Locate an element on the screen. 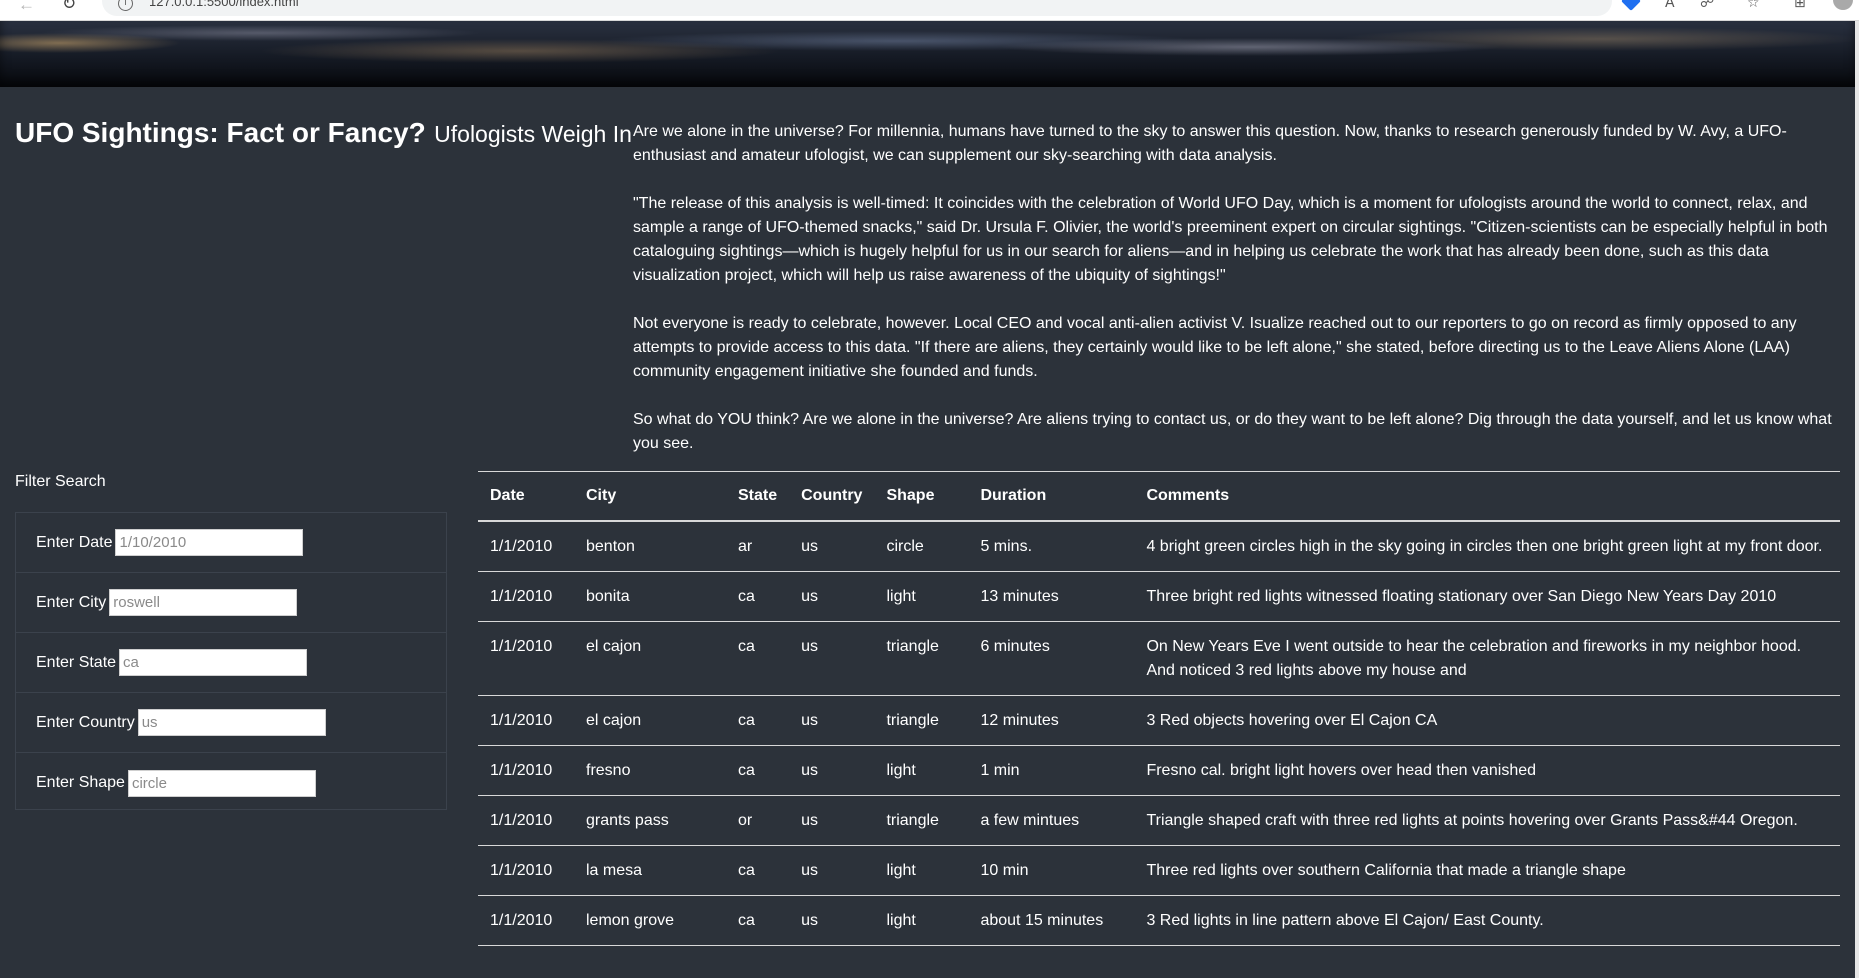  read-aloud-icon: Aʿ is located at coordinates (1672, 5).